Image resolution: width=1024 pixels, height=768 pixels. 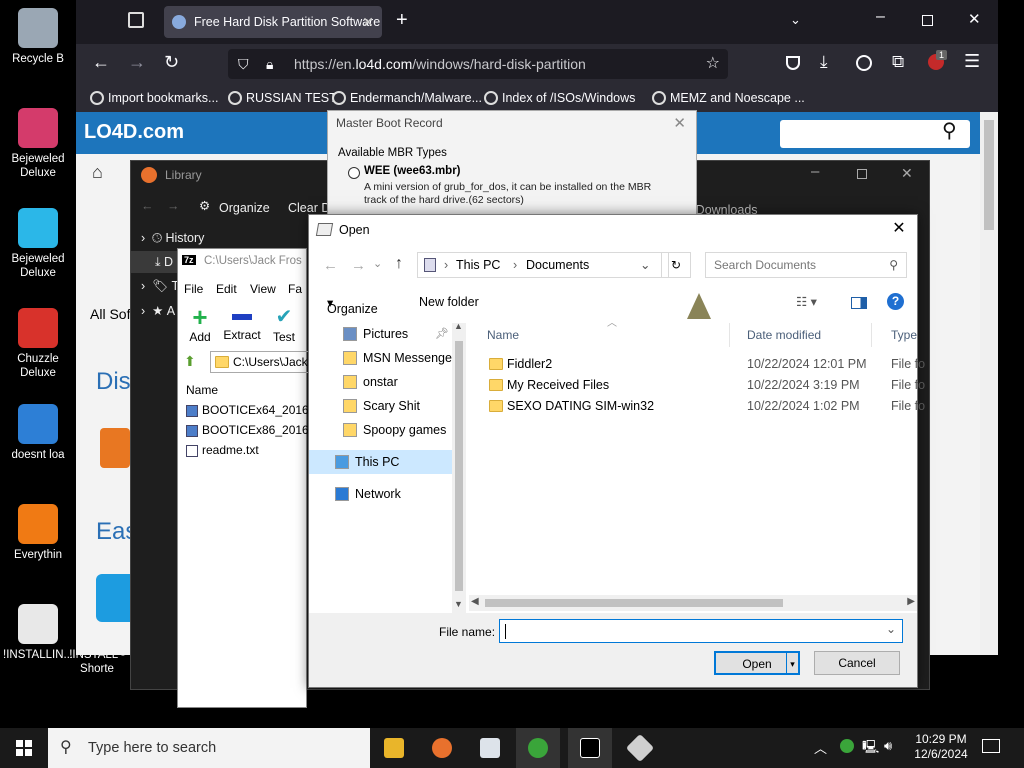 I want to click on tab-close-icon: ✕, so click(x=368, y=22).